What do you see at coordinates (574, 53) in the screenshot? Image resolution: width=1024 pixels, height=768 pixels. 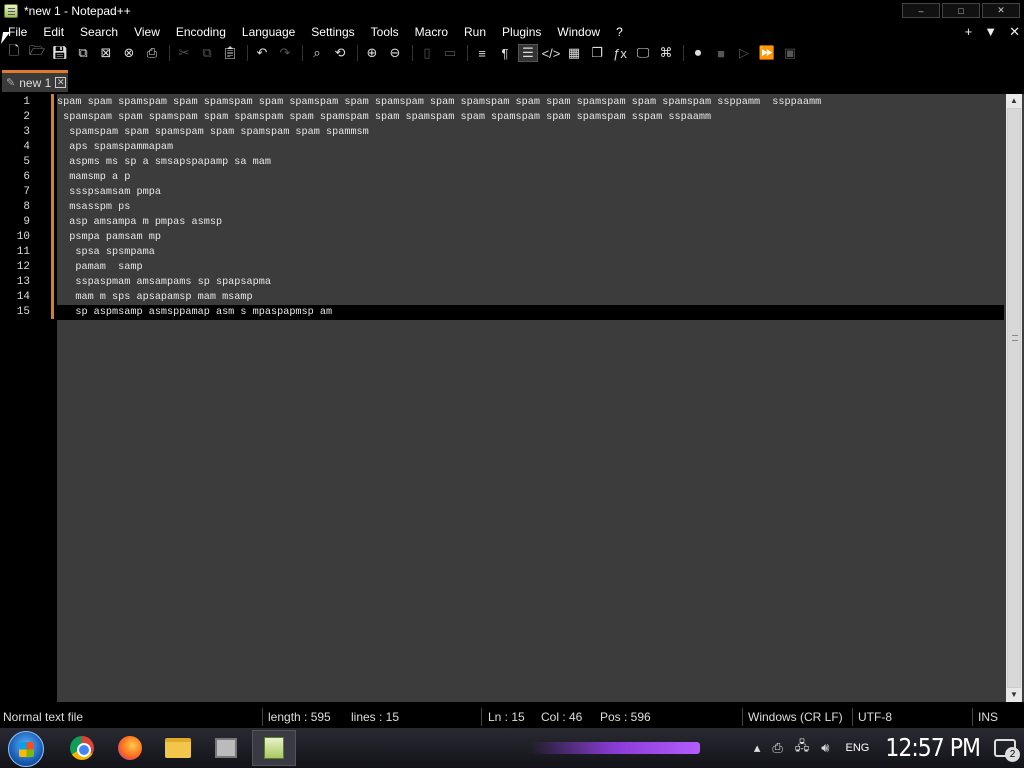 I see `document-map-icon: ▦` at bounding box center [574, 53].